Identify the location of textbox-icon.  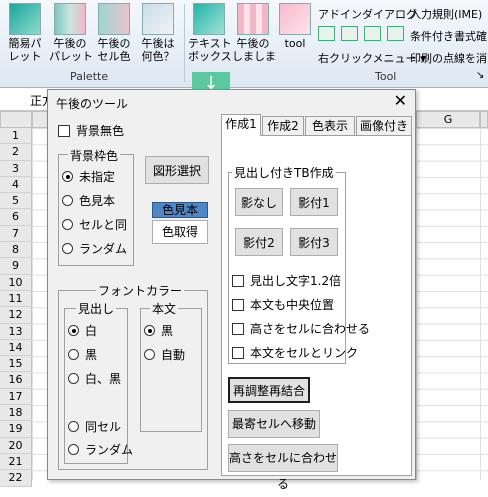
(209, 19).